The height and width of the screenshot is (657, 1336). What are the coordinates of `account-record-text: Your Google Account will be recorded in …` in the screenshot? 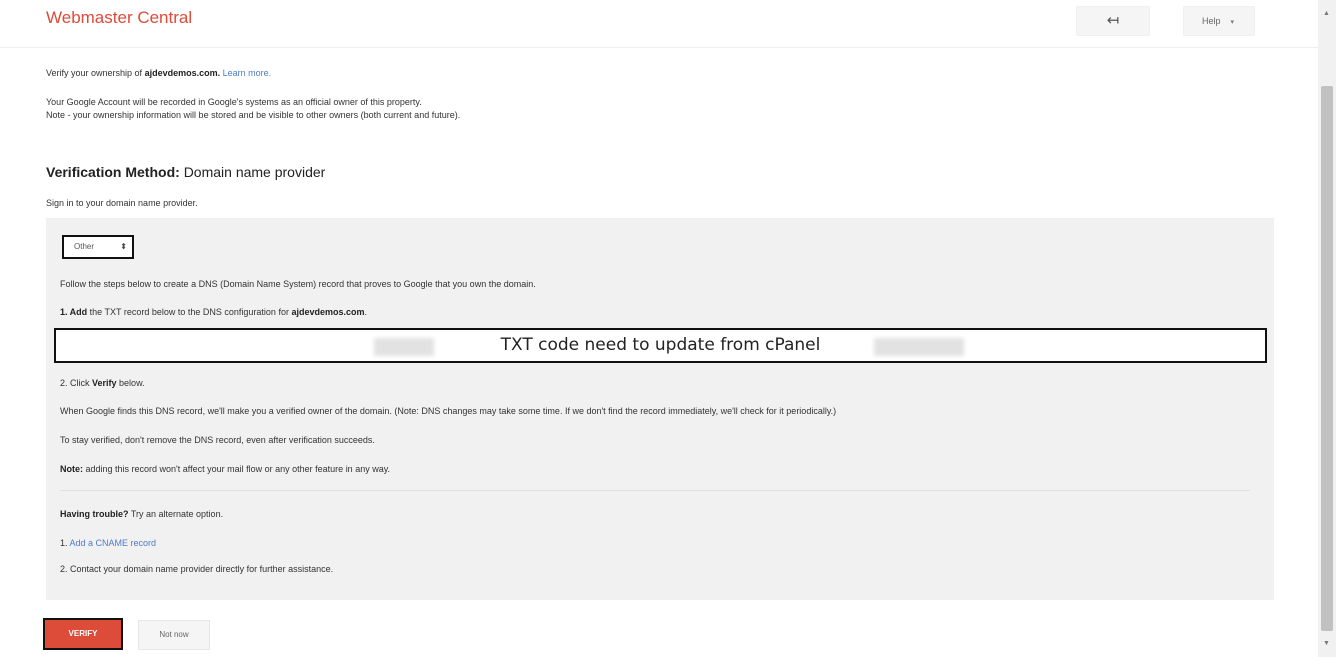 It's located at (234, 102).